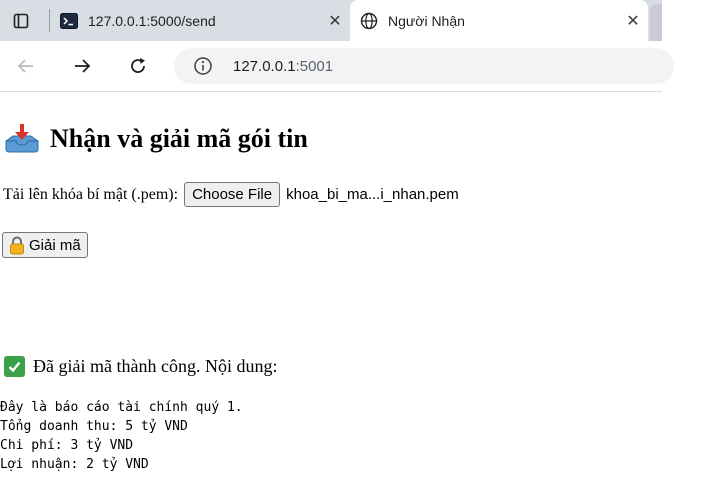 This screenshot has width=710, height=488. Describe the element at coordinates (264, 66) in the screenshot. I see `url-host: 127.0.0.1` at that location.